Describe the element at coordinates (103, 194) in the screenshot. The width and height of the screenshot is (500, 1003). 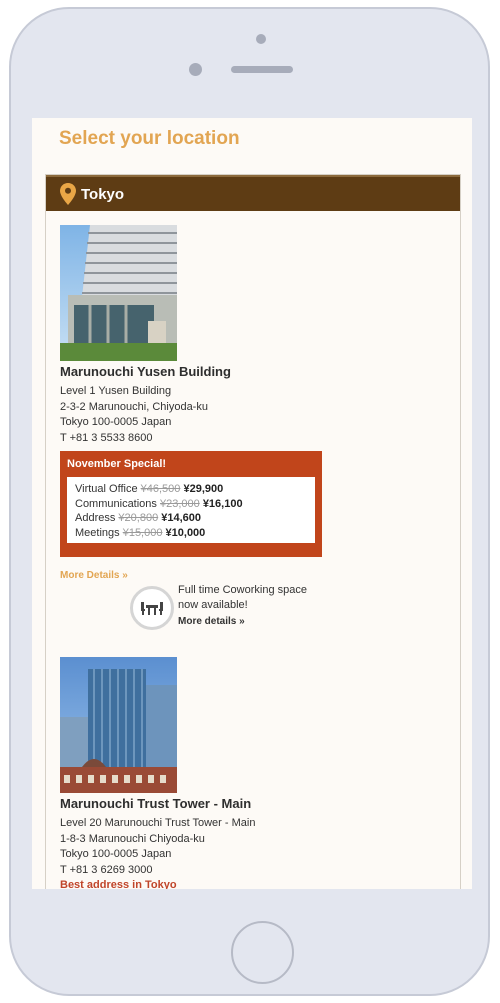
I see `location-name: Tokyo` at that location.